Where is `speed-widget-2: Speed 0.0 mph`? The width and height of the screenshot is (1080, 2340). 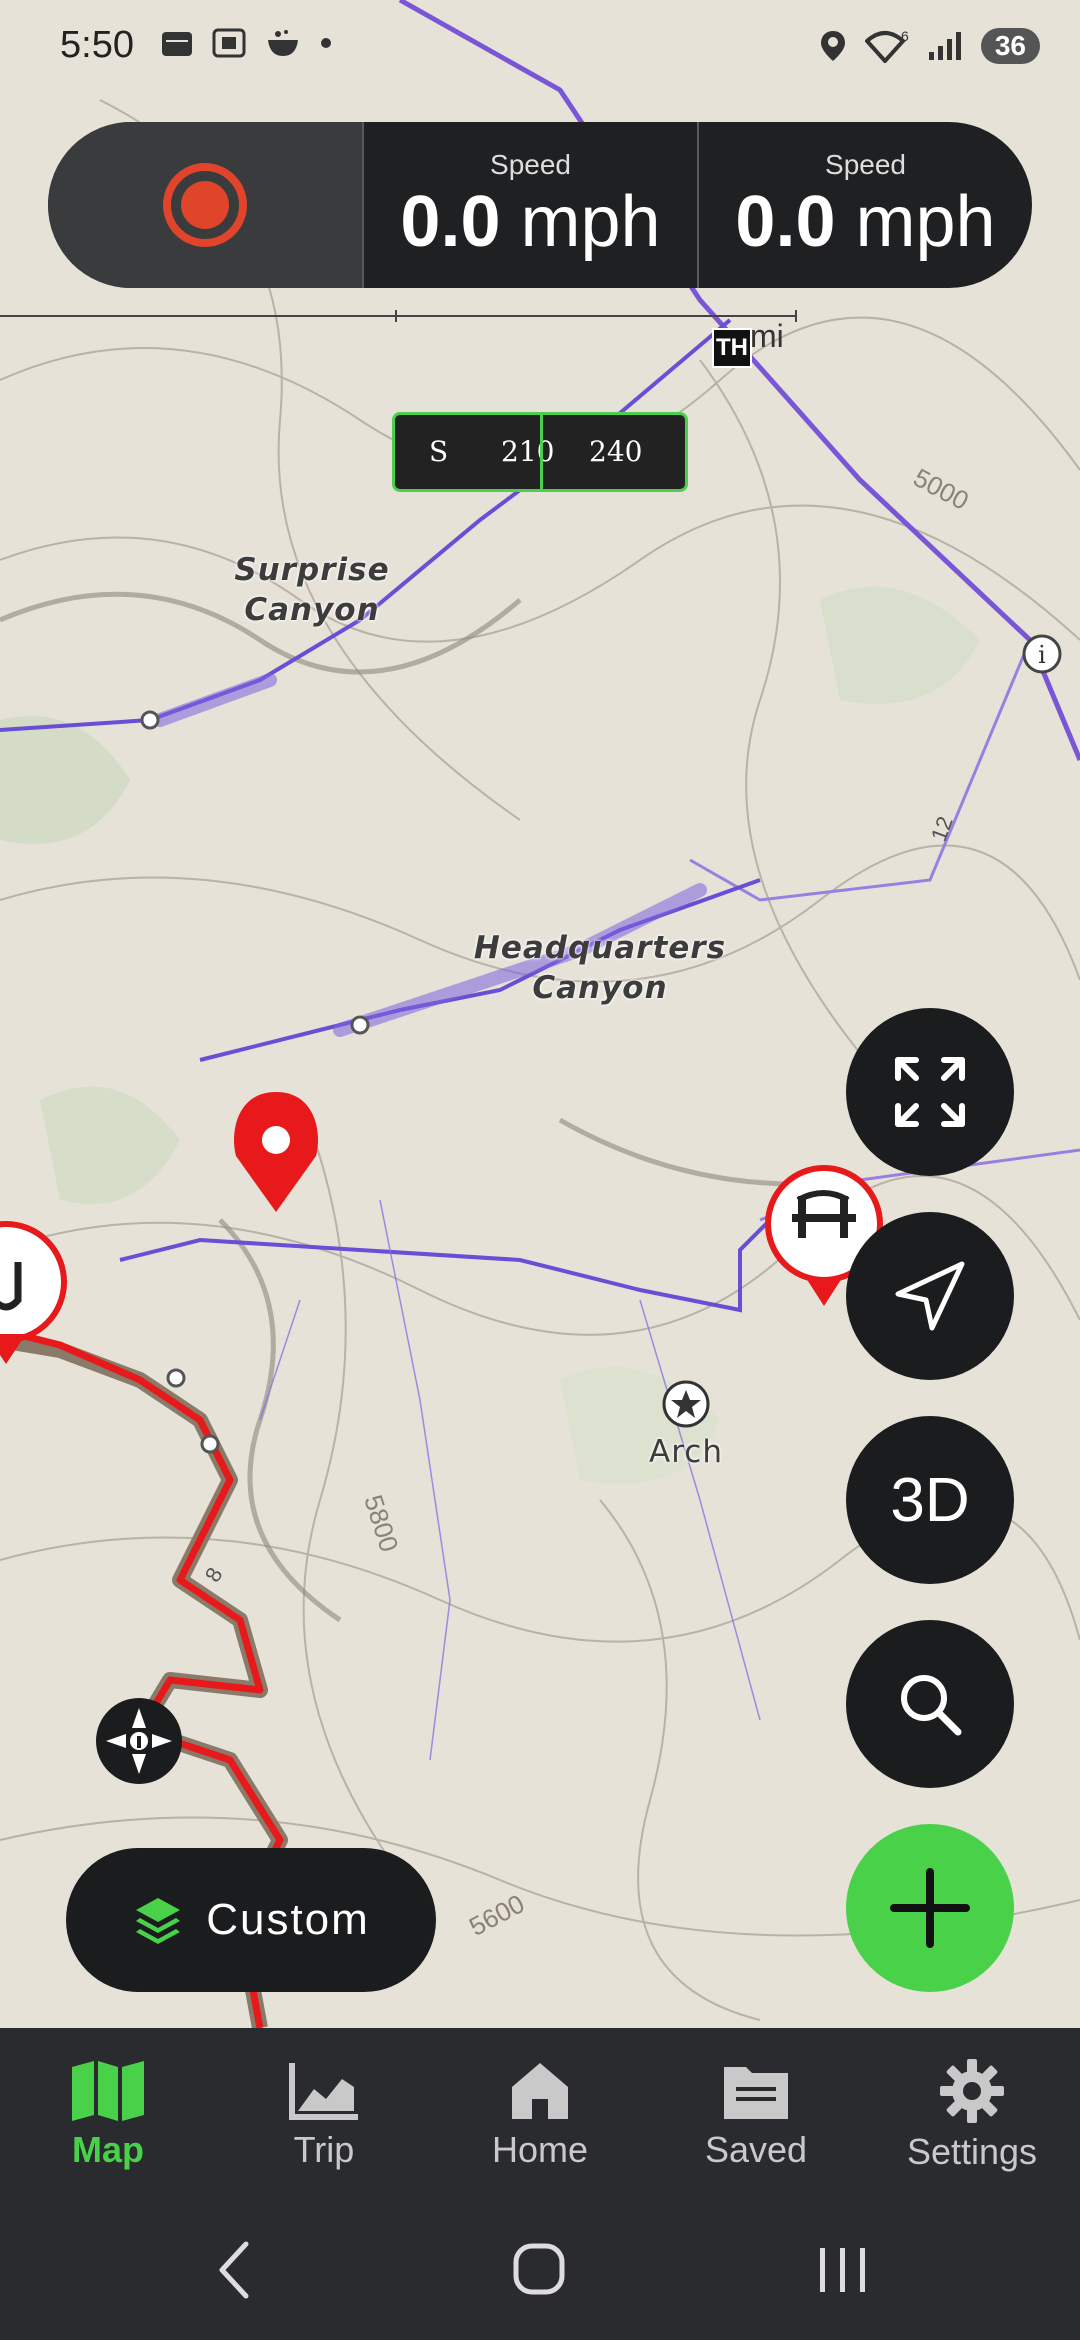
speed-widget-2: Speed 0.0 mph is located at coordinates (864, 205).